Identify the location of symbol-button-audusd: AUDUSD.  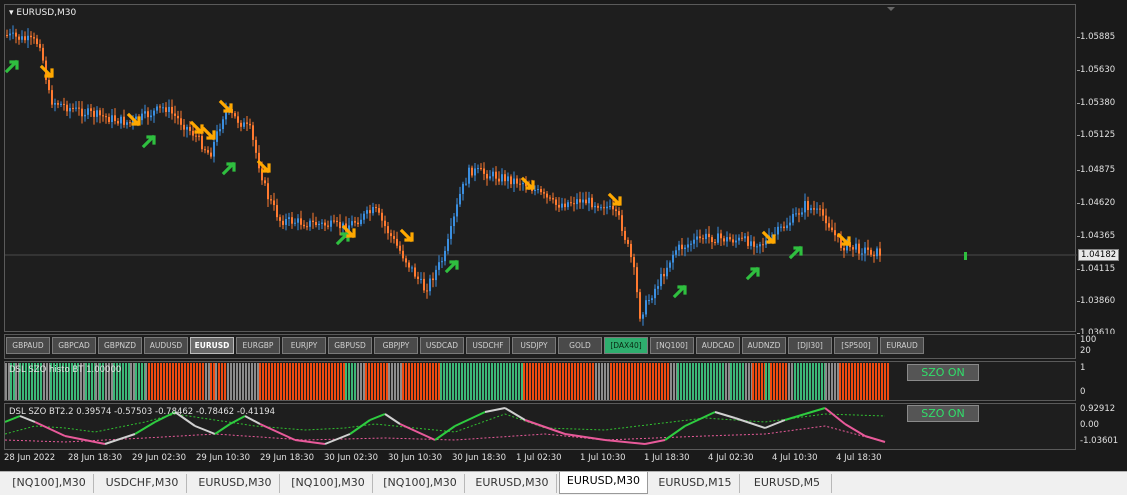
(166, 345).